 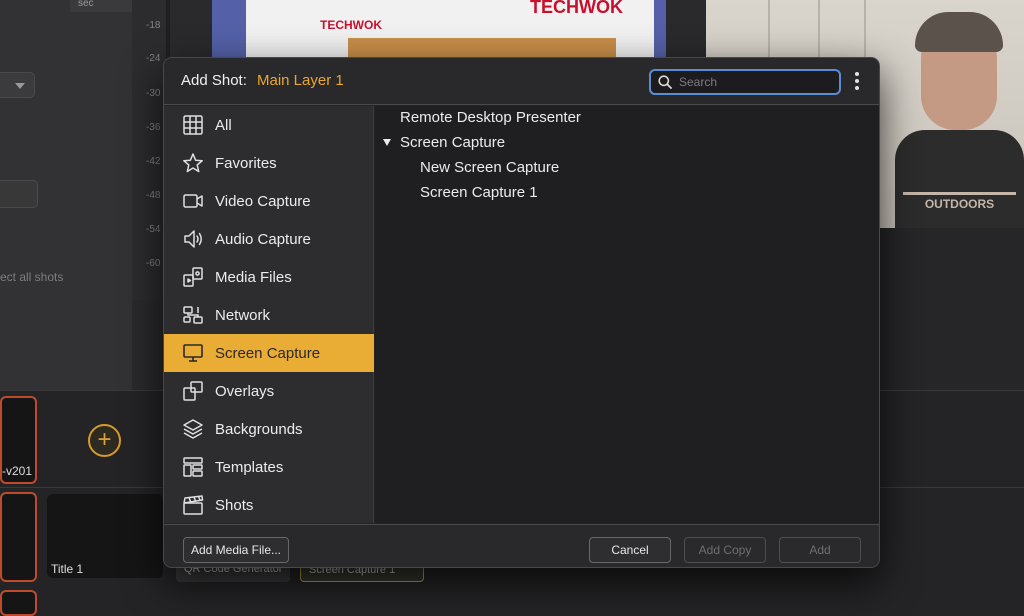 What do you see at coordinates (269, 125) in the screenshot?
I see `category-all: All` at bounding box center [269, 125].